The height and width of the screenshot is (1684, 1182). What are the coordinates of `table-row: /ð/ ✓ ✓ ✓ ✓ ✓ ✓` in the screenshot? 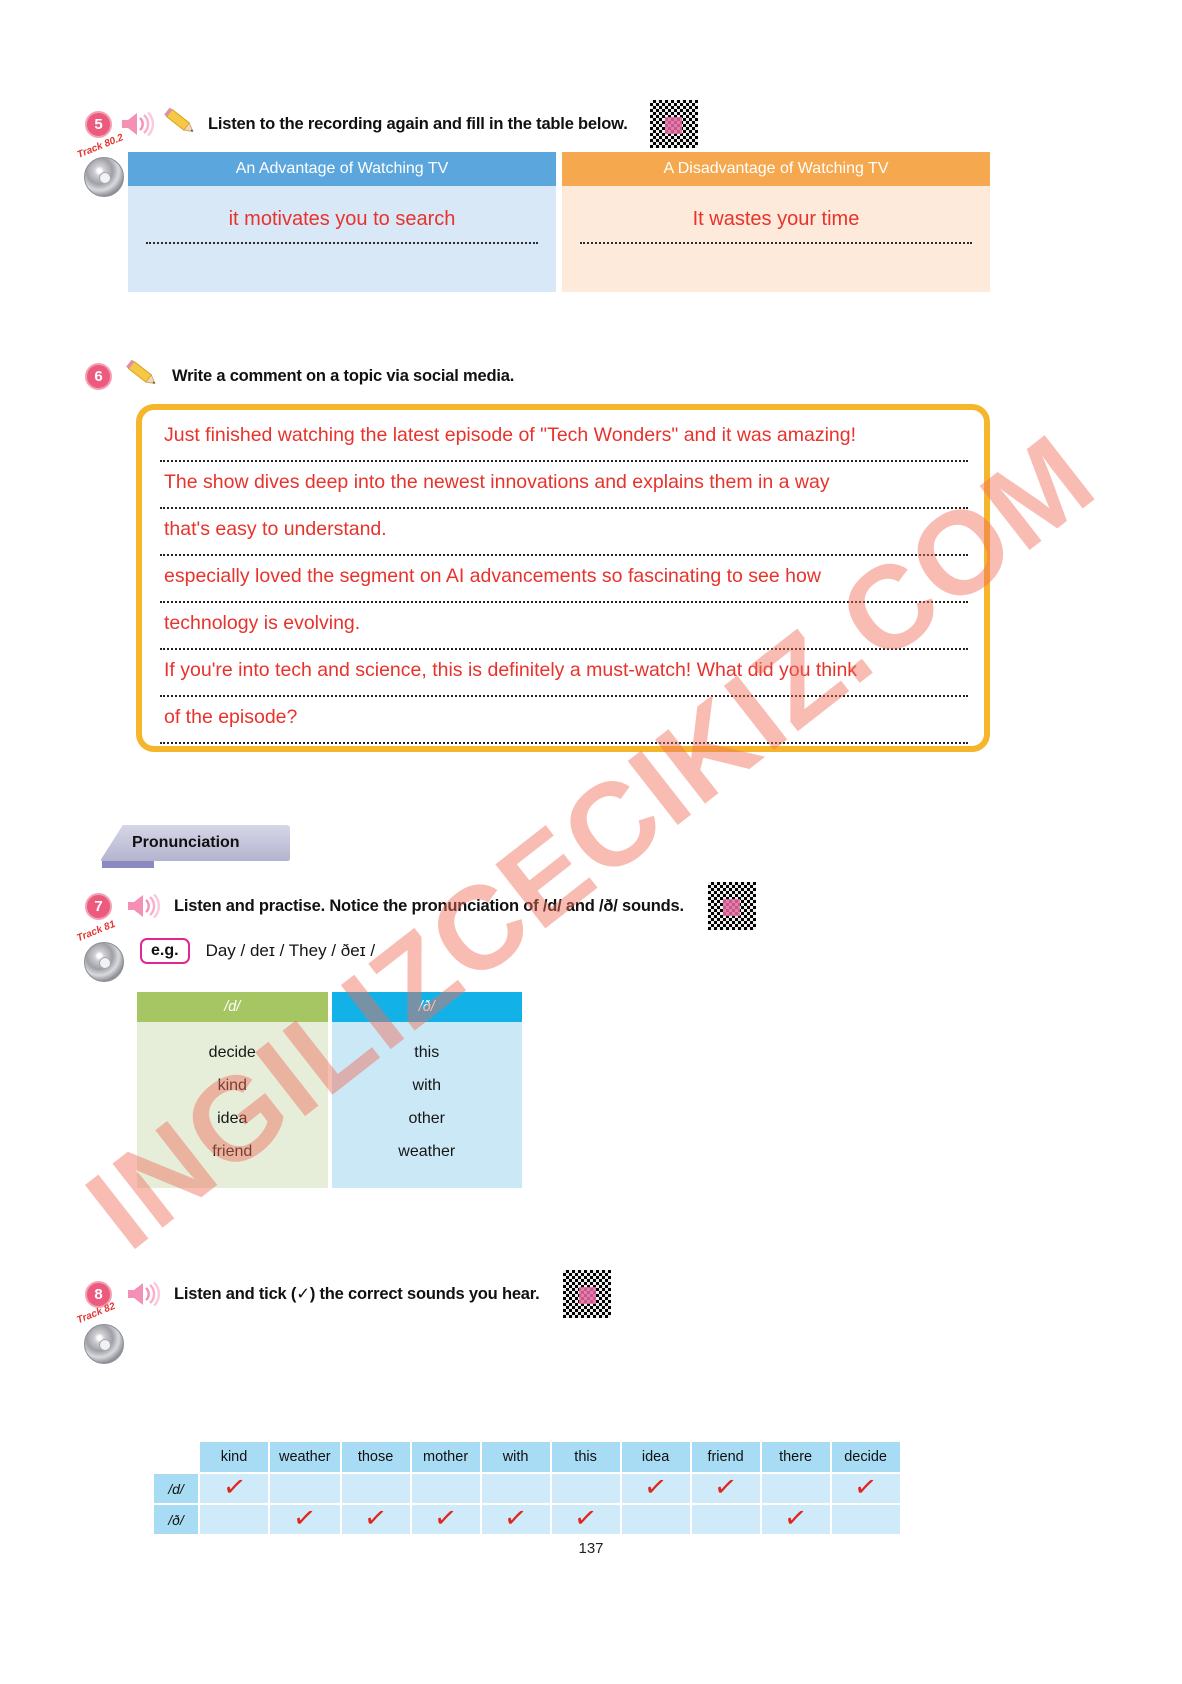 It's located at (527, 1518).